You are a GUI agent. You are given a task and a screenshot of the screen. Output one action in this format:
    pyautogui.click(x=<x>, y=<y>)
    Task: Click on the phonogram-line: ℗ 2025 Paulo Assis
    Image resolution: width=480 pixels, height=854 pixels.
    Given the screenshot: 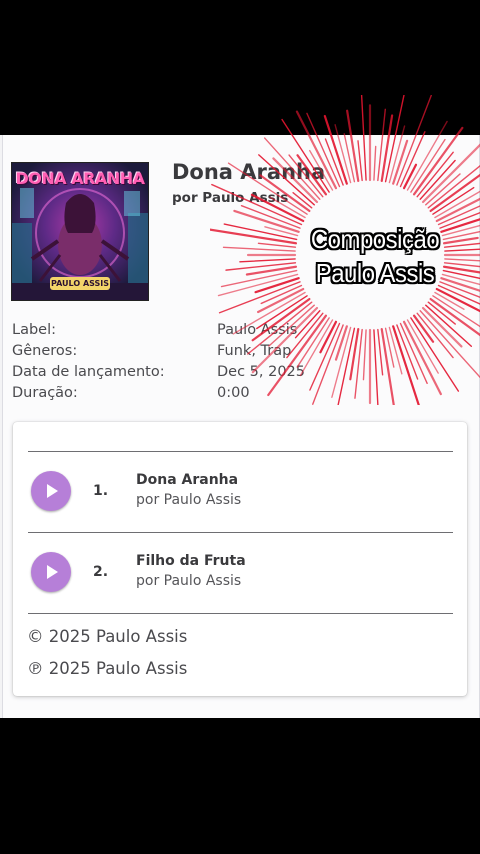 What is the action you would take?
    pyautogui.click(x=107, y=668)
    